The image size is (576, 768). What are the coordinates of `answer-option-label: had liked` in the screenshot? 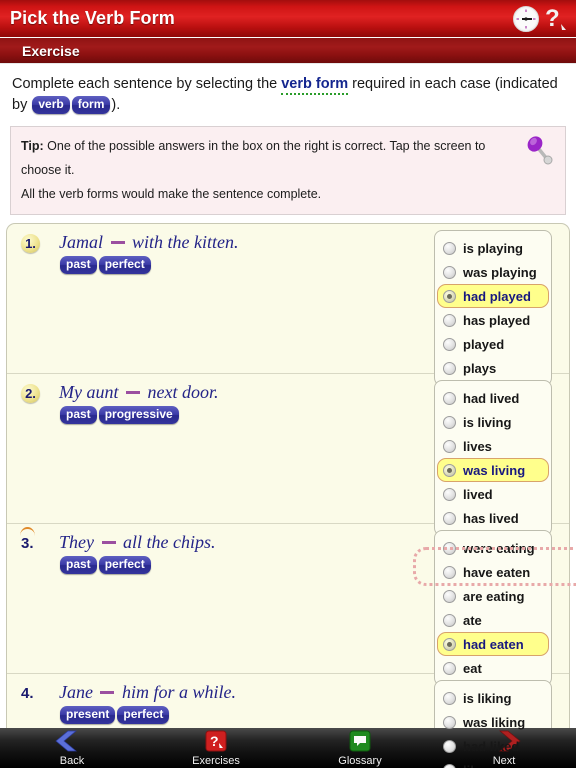 It's located at (491, 746).